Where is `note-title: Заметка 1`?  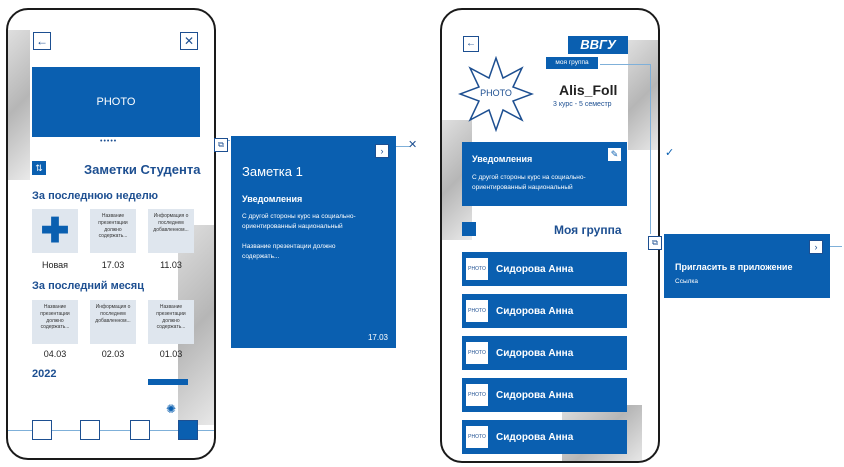 note-title: Заметка 1 is located at coordinates (272, 171).